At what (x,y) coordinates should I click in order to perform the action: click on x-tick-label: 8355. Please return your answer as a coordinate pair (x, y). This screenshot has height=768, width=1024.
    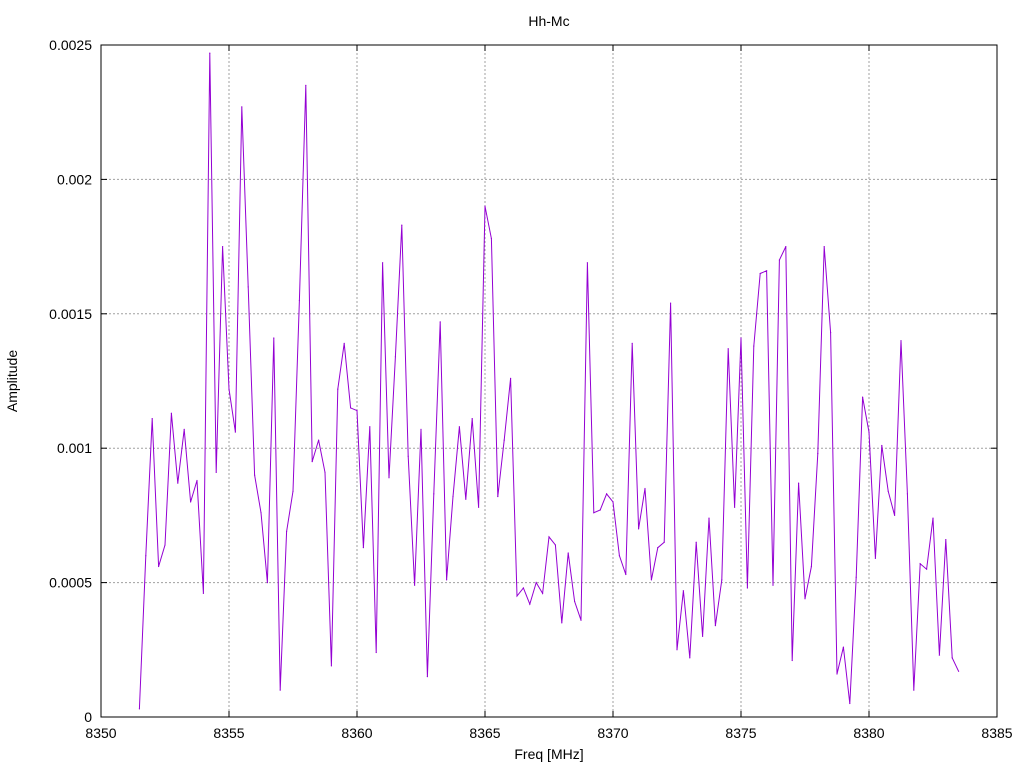
    Looking at the image, I should click on (228, 733).